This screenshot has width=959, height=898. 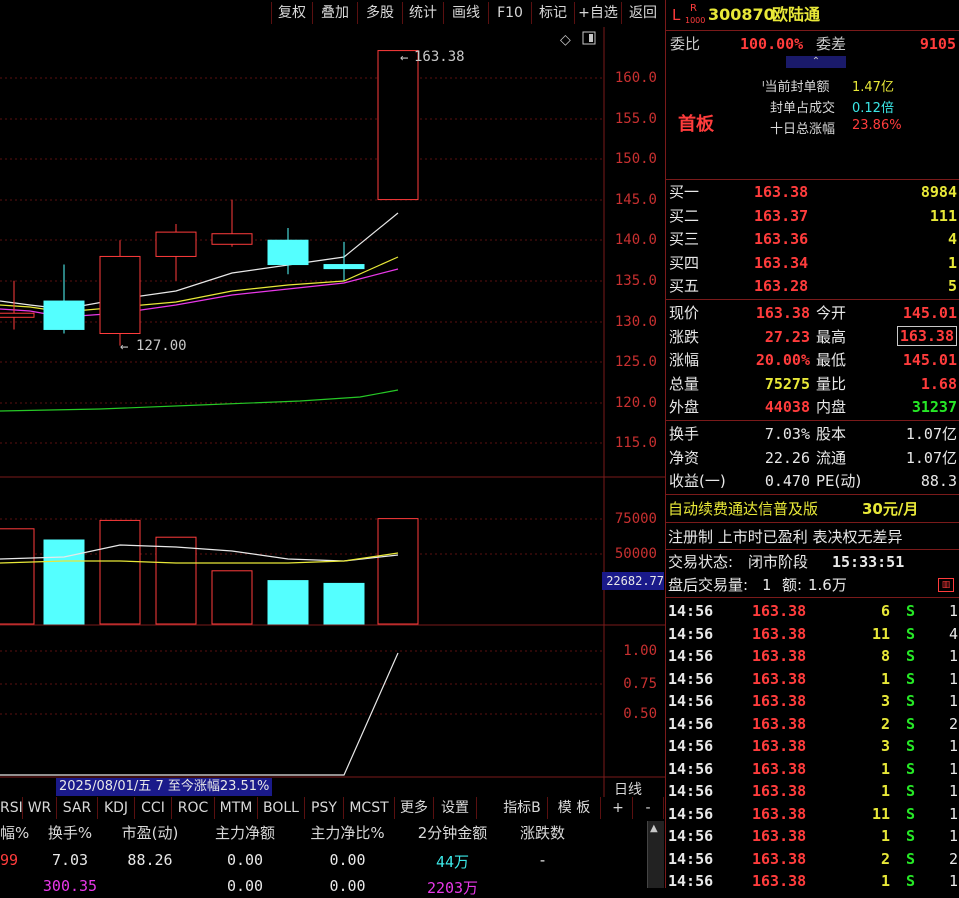 What do you see at coordinates (574, 808) in the screenshot?
I see `tab-template: 模 板` at bounding box center [574, 808].